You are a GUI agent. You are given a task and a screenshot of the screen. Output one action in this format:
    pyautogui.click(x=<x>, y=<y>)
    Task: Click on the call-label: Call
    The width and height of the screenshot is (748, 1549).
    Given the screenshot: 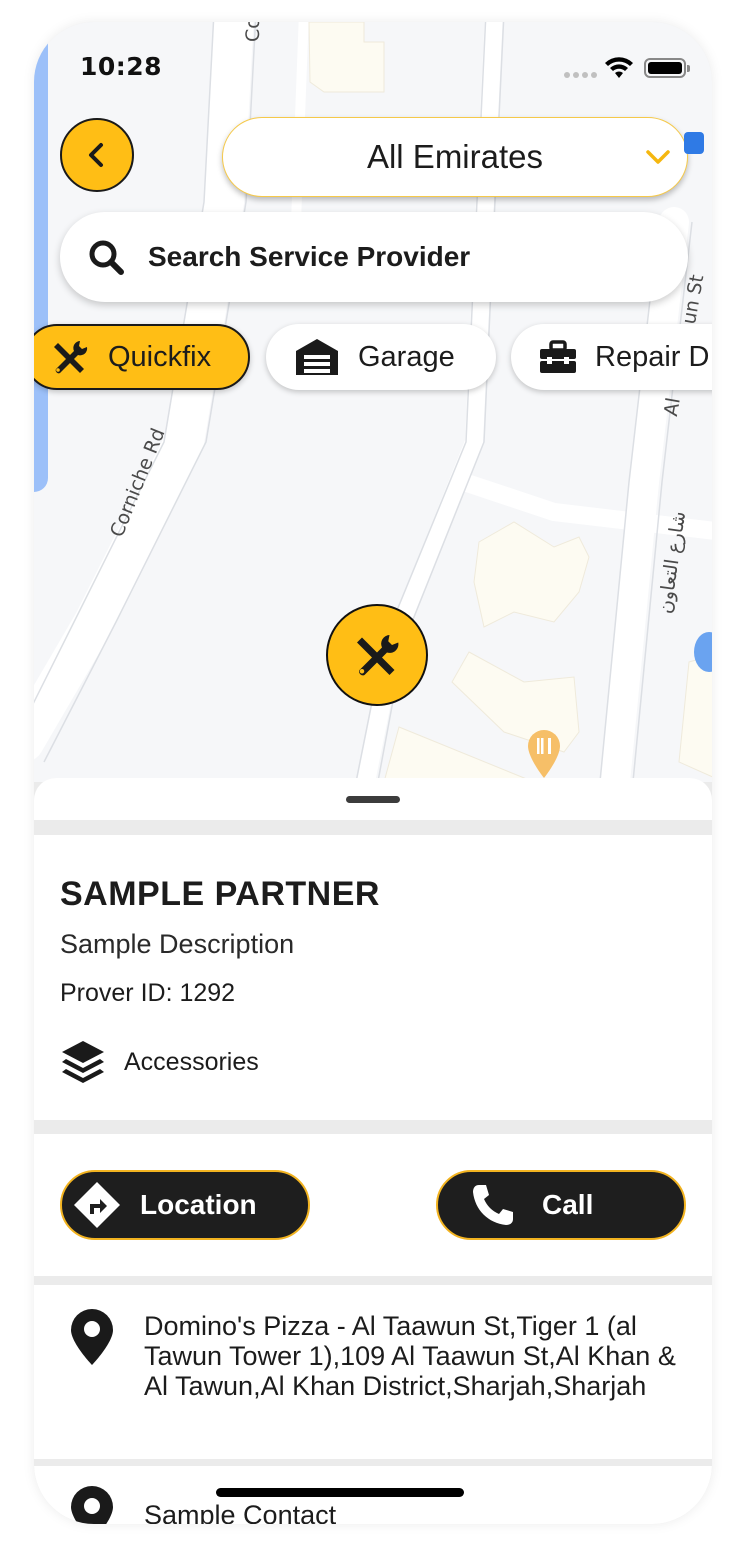 What is the action you would take?
    pyautogui.click(x=568, y=1204)
    